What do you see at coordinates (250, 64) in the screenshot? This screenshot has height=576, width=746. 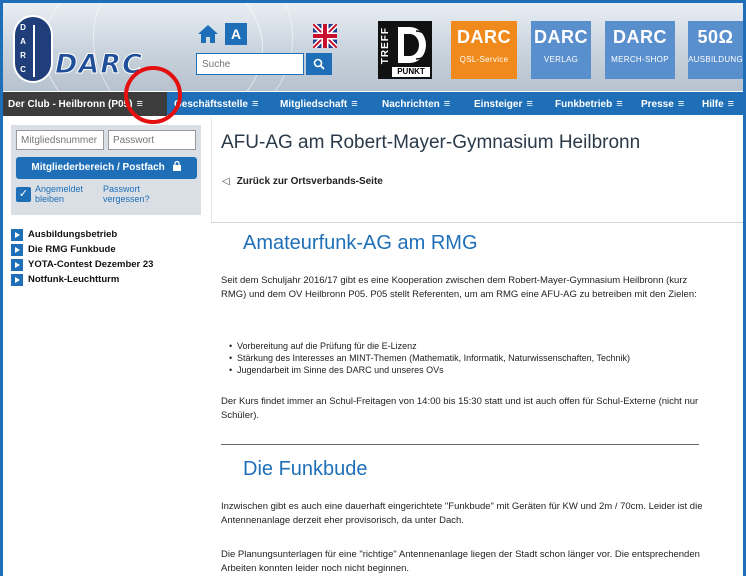 I see `search-input` at bounding box center [250, 64].